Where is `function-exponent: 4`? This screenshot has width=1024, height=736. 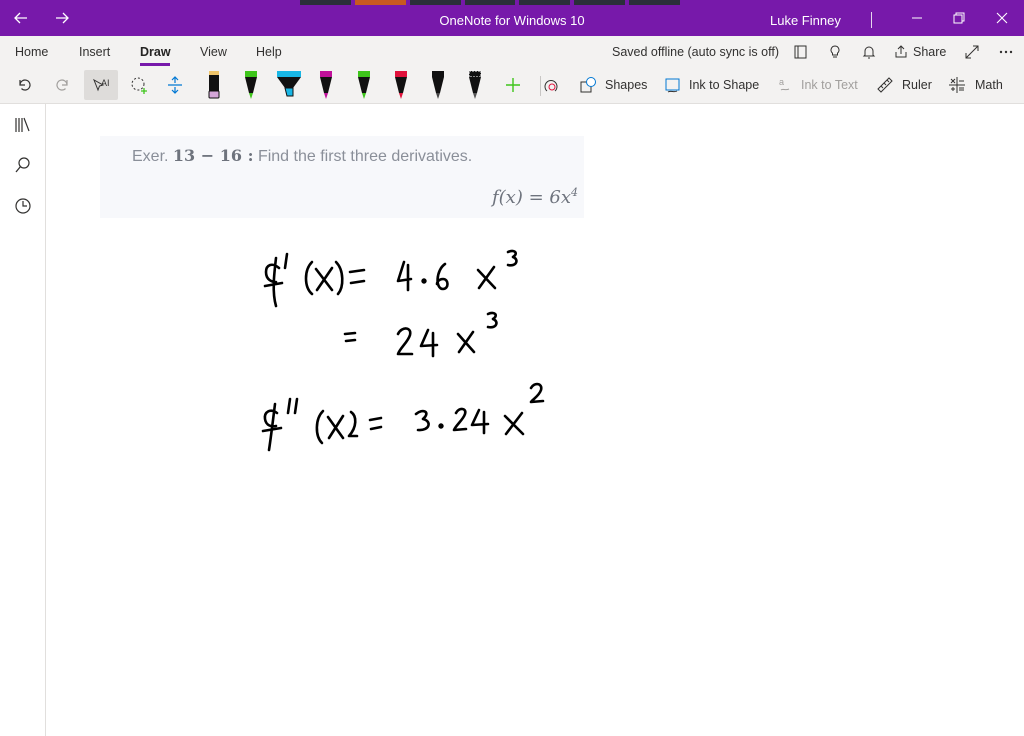
function-exponent: 4 is located at coordinates (574, 192).